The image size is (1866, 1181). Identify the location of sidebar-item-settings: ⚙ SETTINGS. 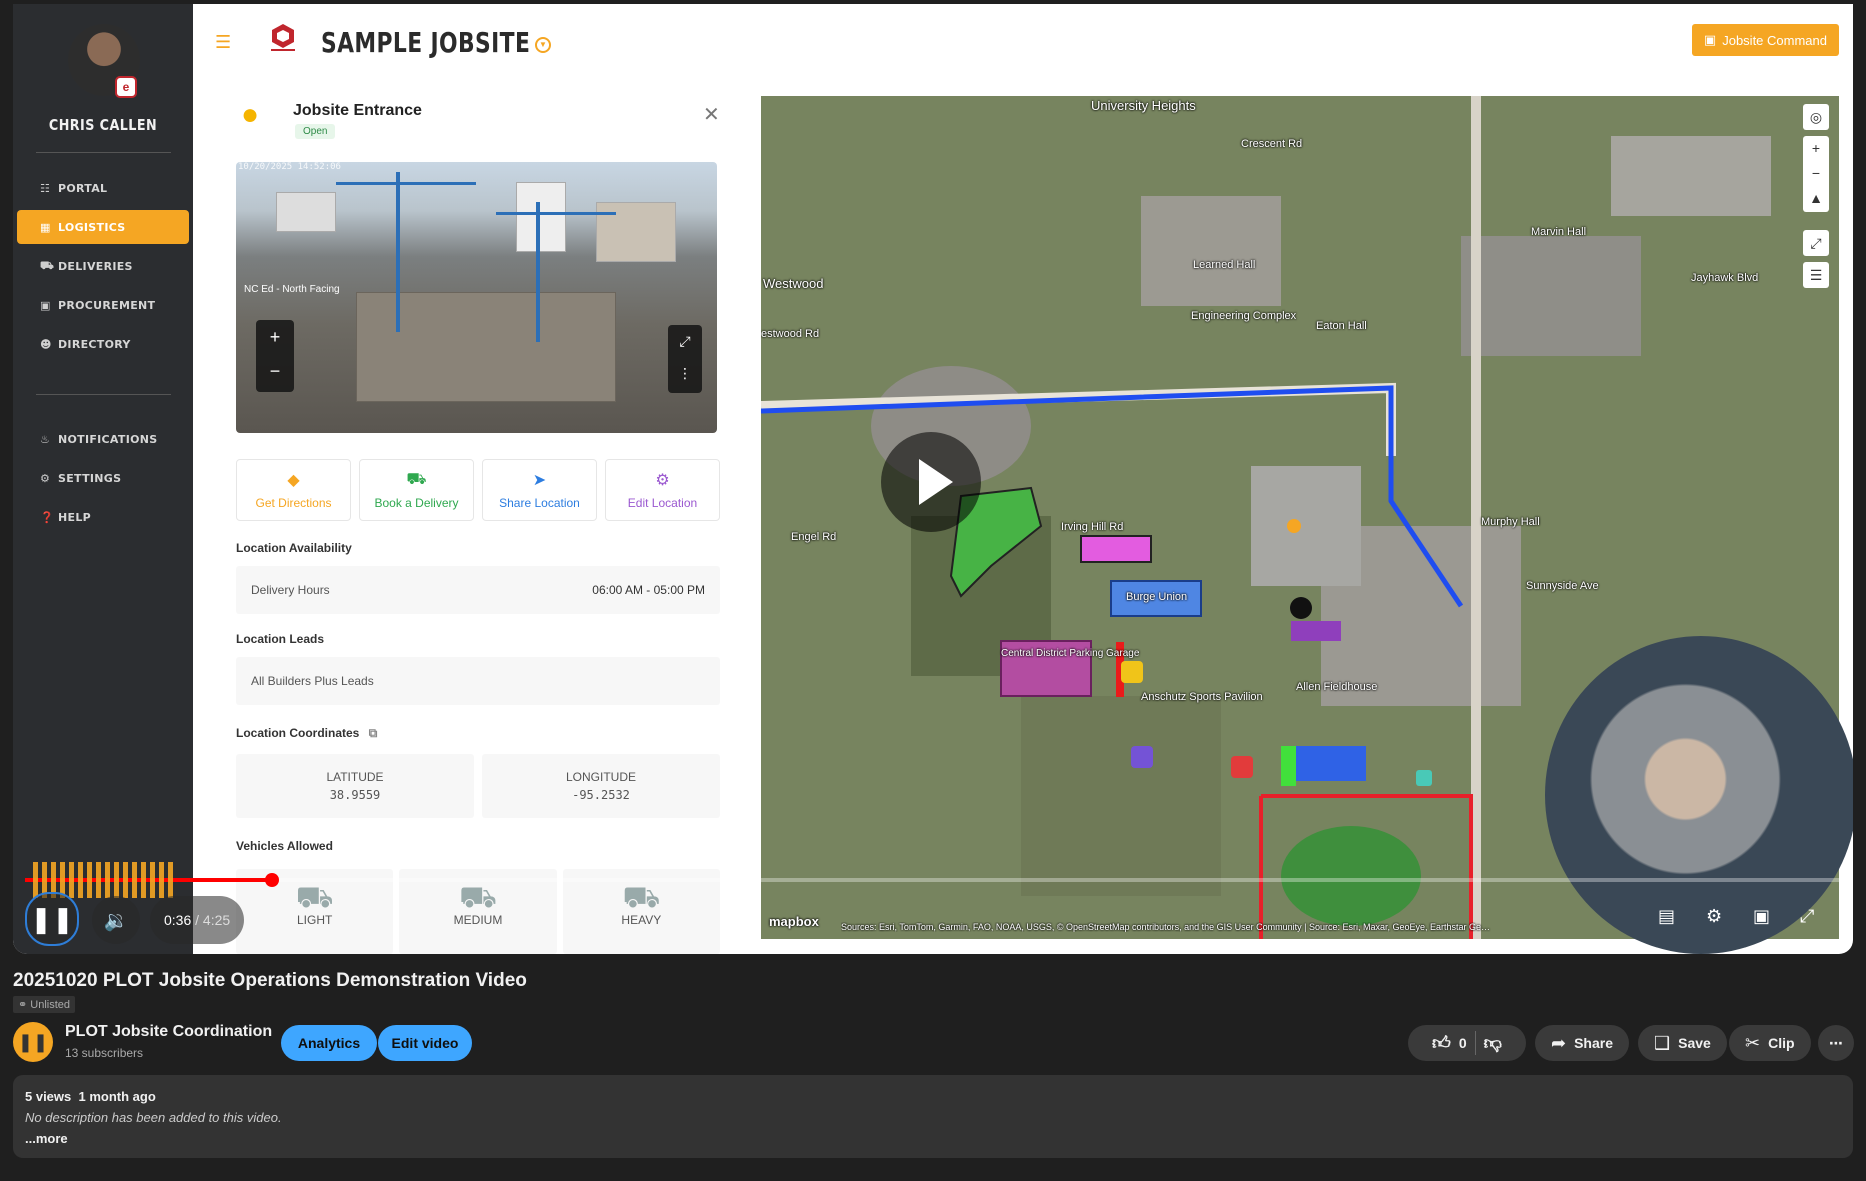
(103, 478).